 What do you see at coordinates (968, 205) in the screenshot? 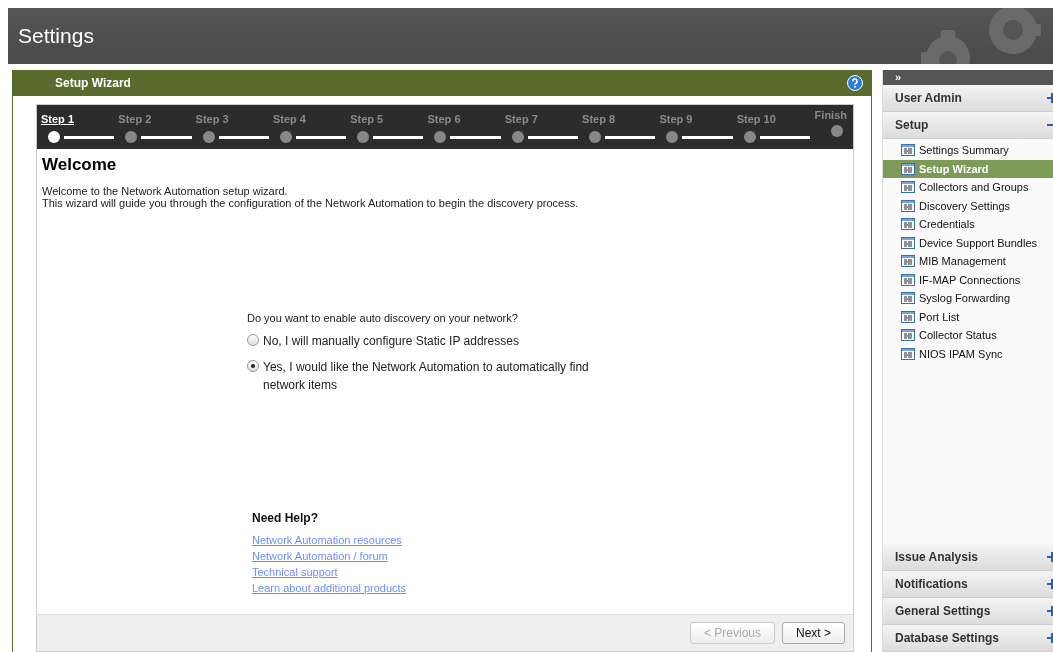
I see `nav-item: Discovery Settings` at bounding box center [968, 205].